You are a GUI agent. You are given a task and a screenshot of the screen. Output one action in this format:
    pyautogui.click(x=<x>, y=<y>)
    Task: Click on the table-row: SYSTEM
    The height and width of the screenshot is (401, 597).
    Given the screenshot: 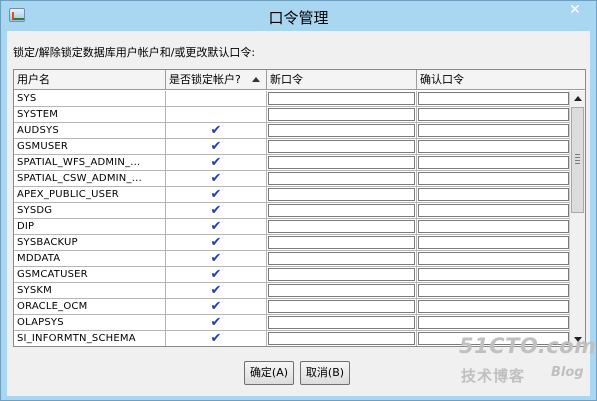 What is the action you would take?
    pyautogui.click(x=292, y=115)
    